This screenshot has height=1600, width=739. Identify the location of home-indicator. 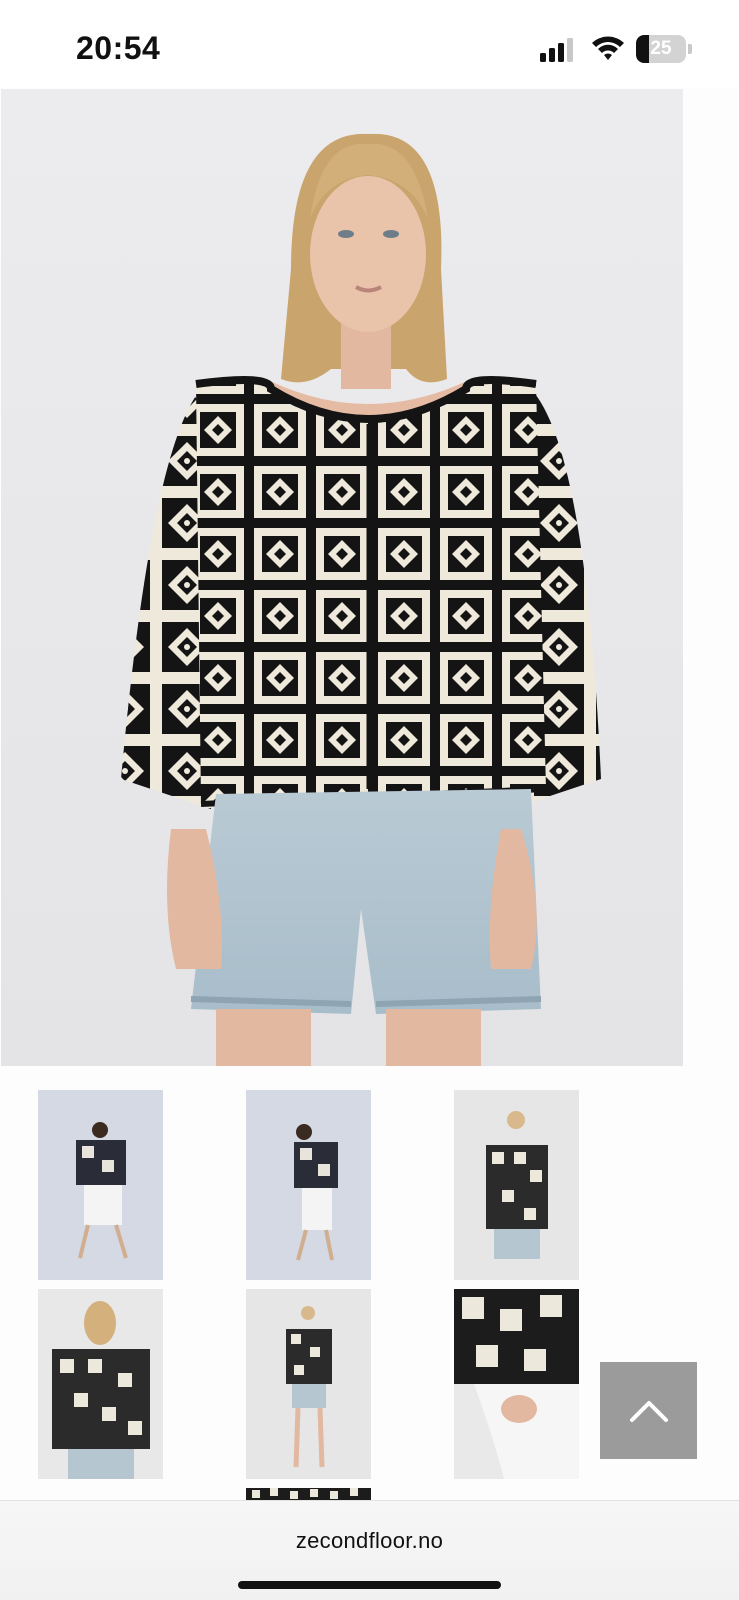
(369, 1585).